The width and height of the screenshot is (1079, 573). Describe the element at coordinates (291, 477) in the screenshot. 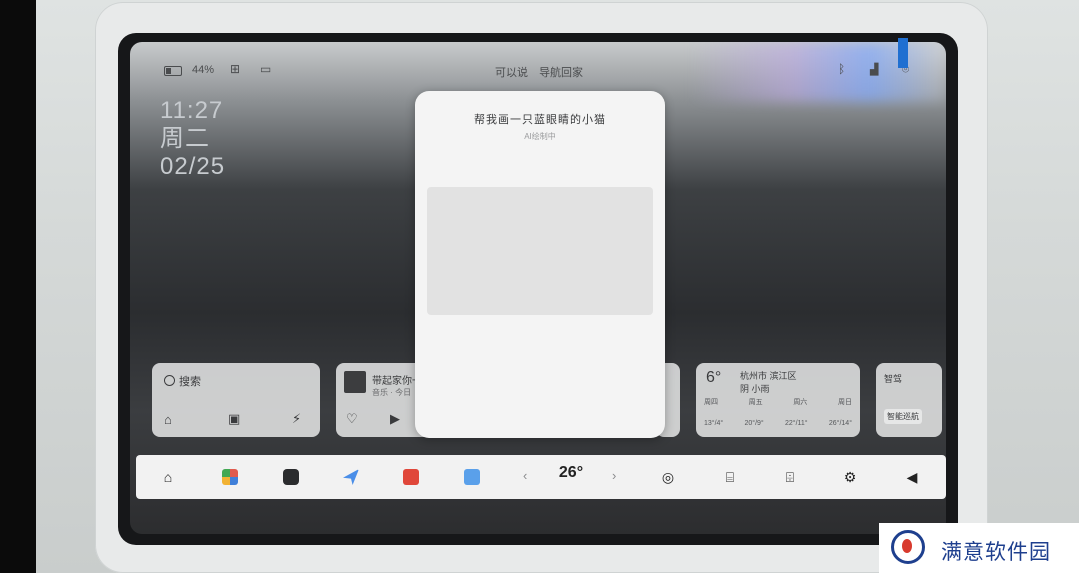

I see `settings-app-icon` at that location.